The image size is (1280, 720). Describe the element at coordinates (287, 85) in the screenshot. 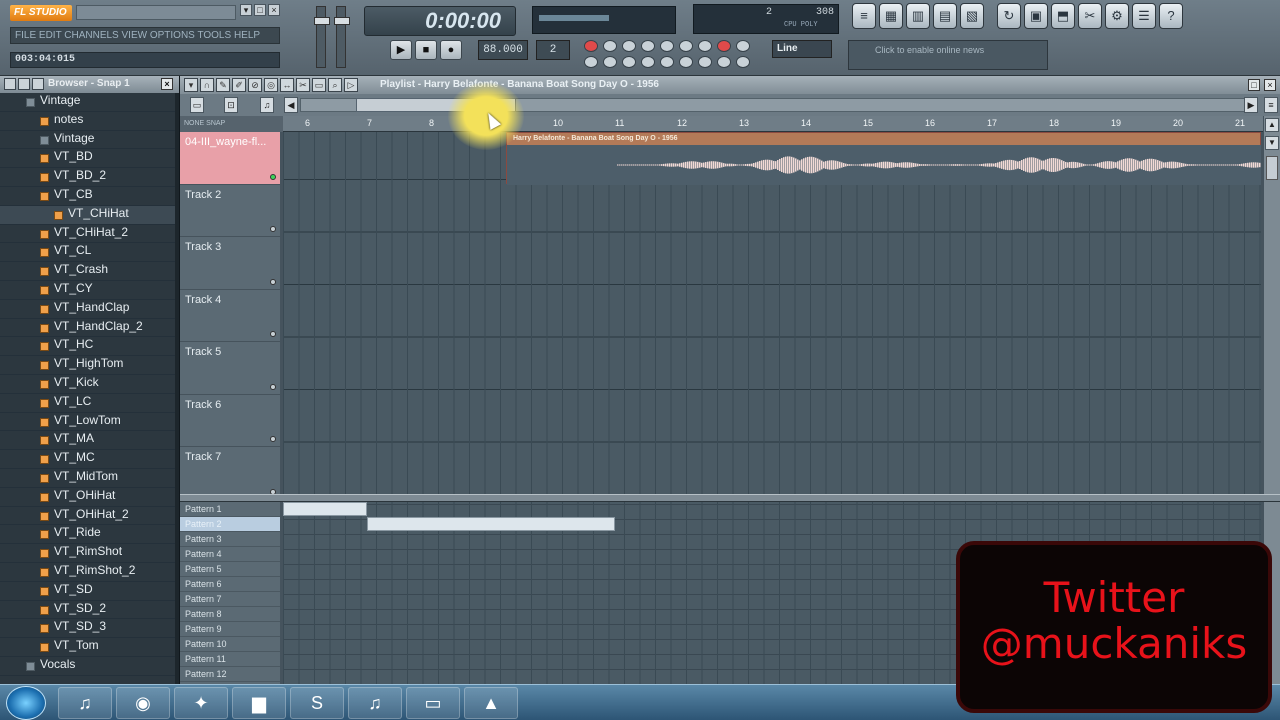

I see `slip-tool-icon: ↔` at that location.